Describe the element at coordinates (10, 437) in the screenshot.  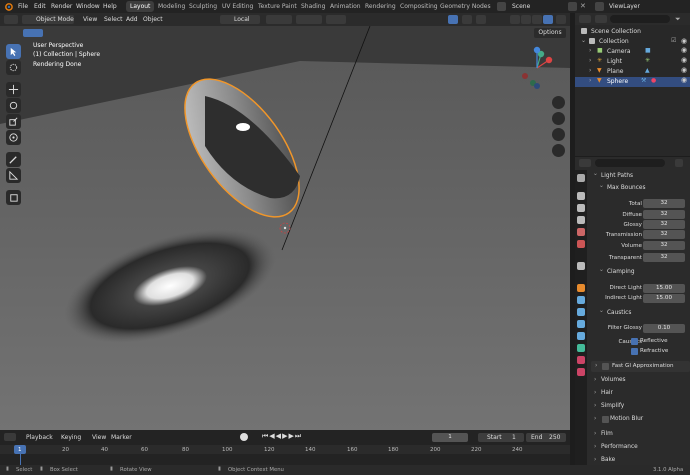
I see `timeline-editor-icon` at that location.